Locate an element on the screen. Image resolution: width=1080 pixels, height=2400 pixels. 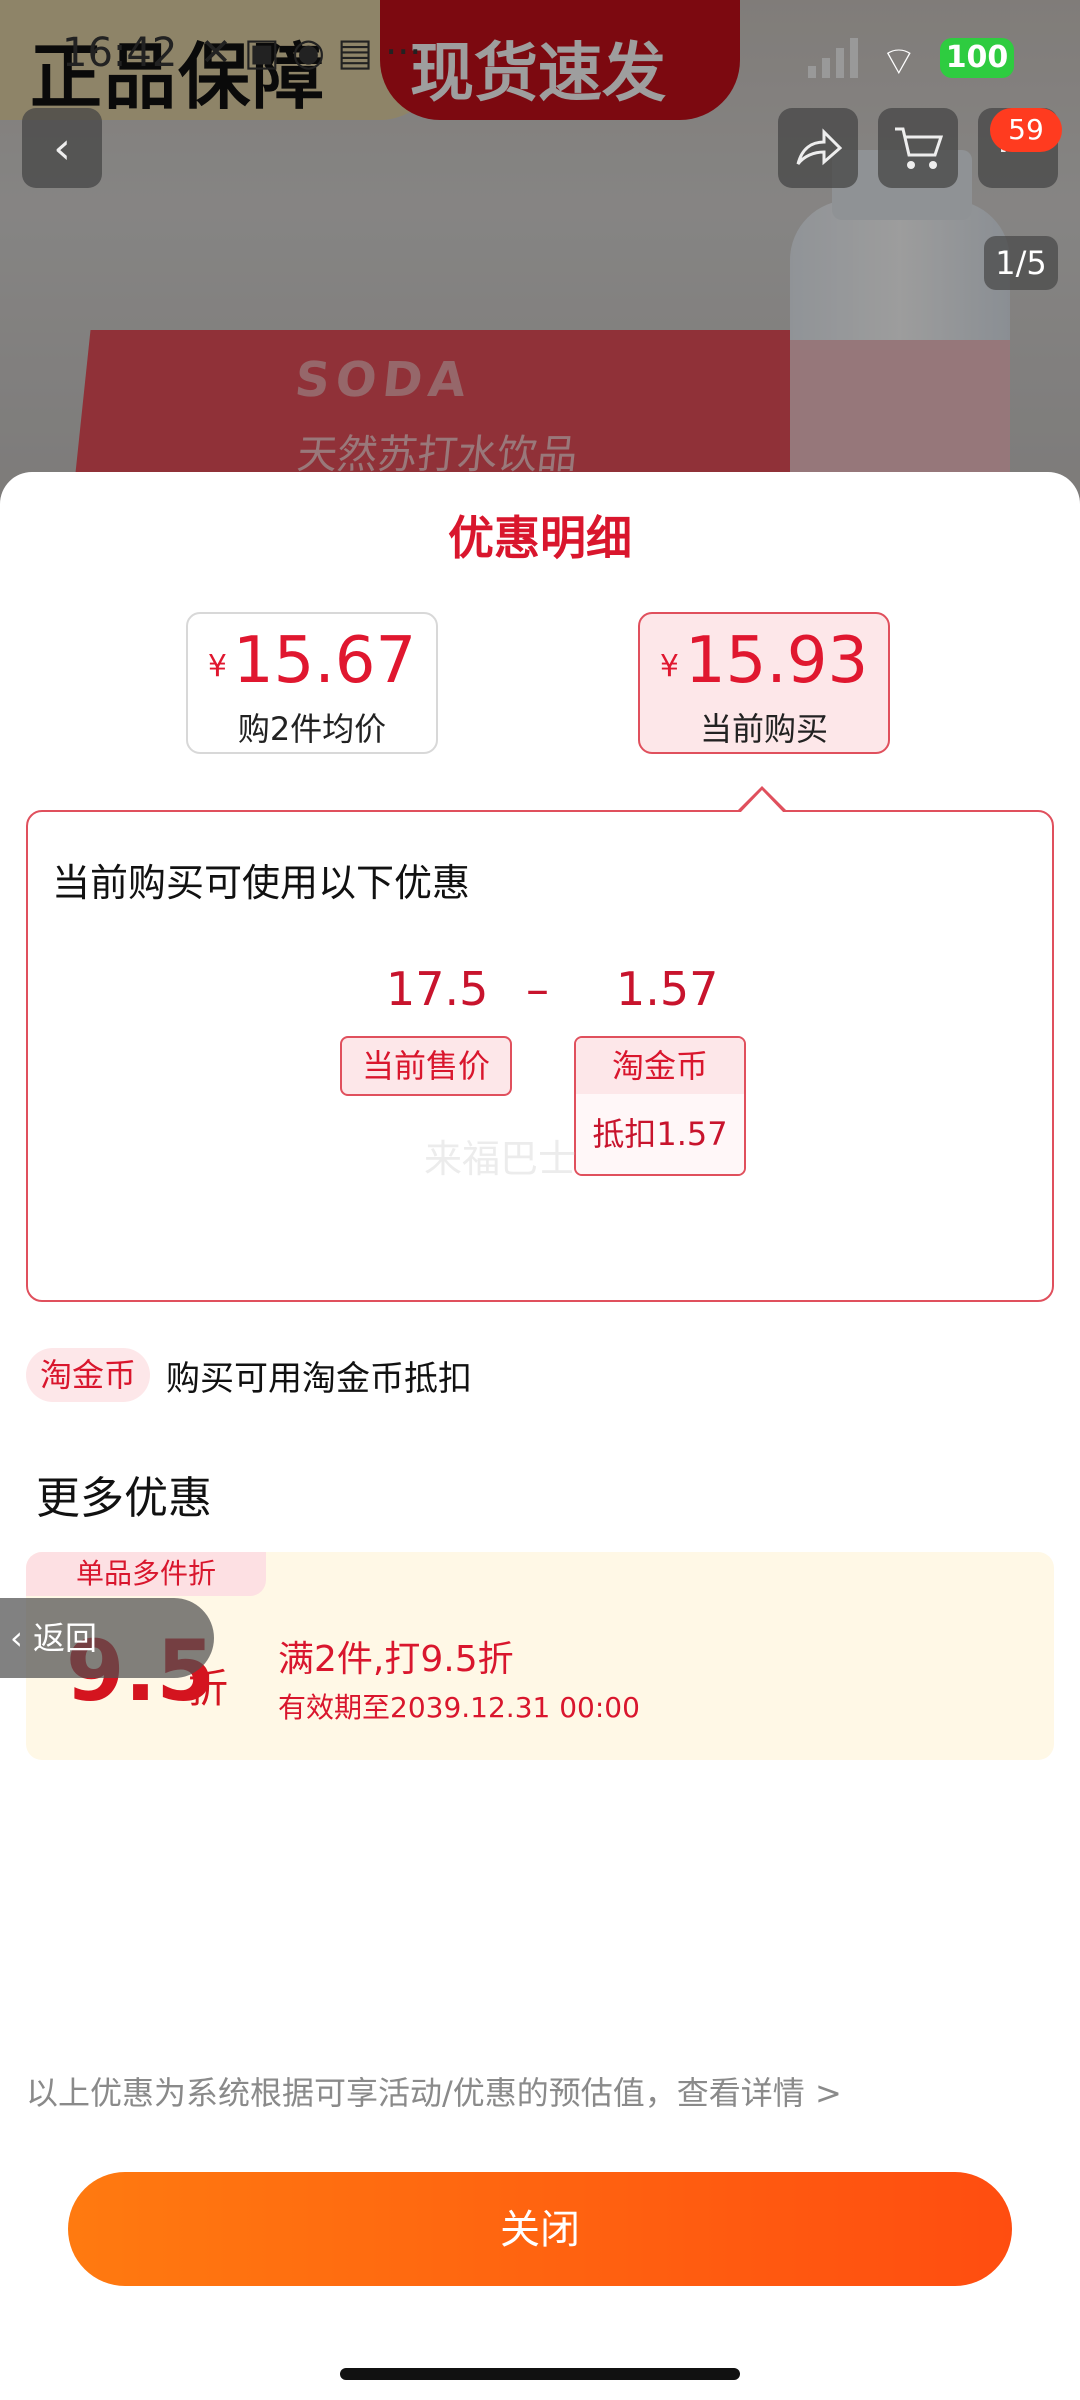
discount-corner-tag: 单品多件折 is located at coordinates (146, 1574).